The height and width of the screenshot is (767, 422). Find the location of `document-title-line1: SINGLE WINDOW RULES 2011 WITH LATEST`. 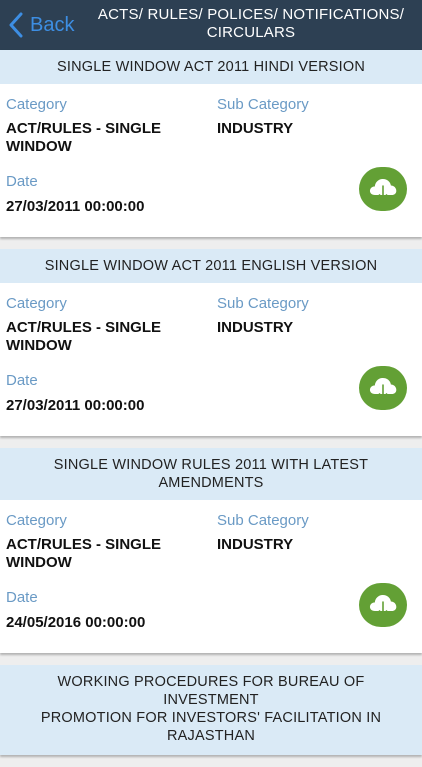

document-title-line1: SINGLE WINDOW RULES 2011 WITH LATEST is located at coordinates (211, 465).